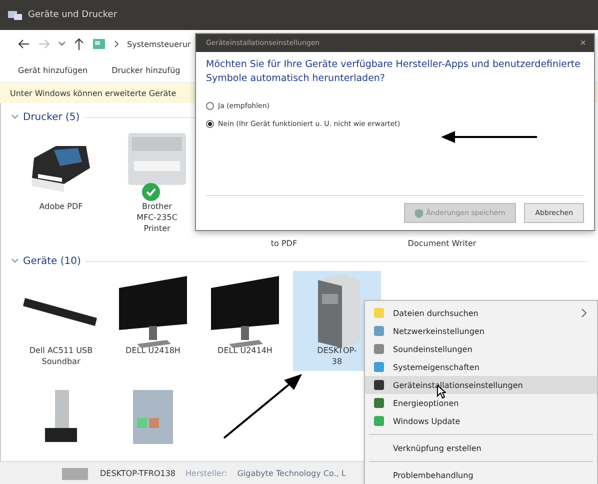  I want to click on up-icon, so click(79, 44).